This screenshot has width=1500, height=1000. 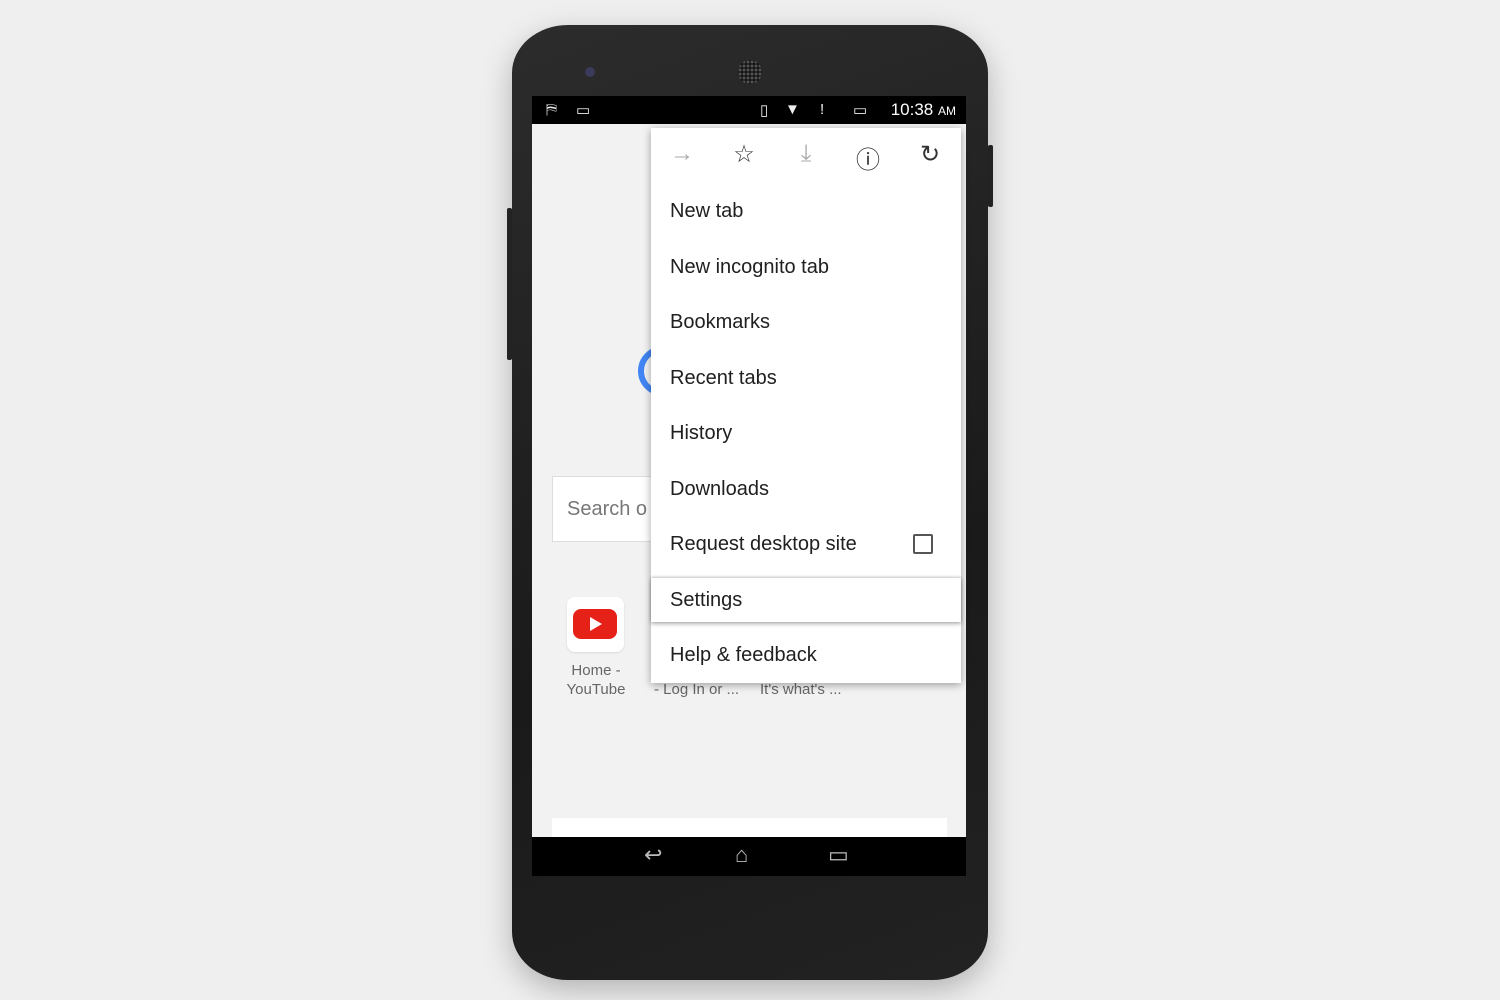 I want to click on recents-icon: ▭, so click(x=838, y=855).